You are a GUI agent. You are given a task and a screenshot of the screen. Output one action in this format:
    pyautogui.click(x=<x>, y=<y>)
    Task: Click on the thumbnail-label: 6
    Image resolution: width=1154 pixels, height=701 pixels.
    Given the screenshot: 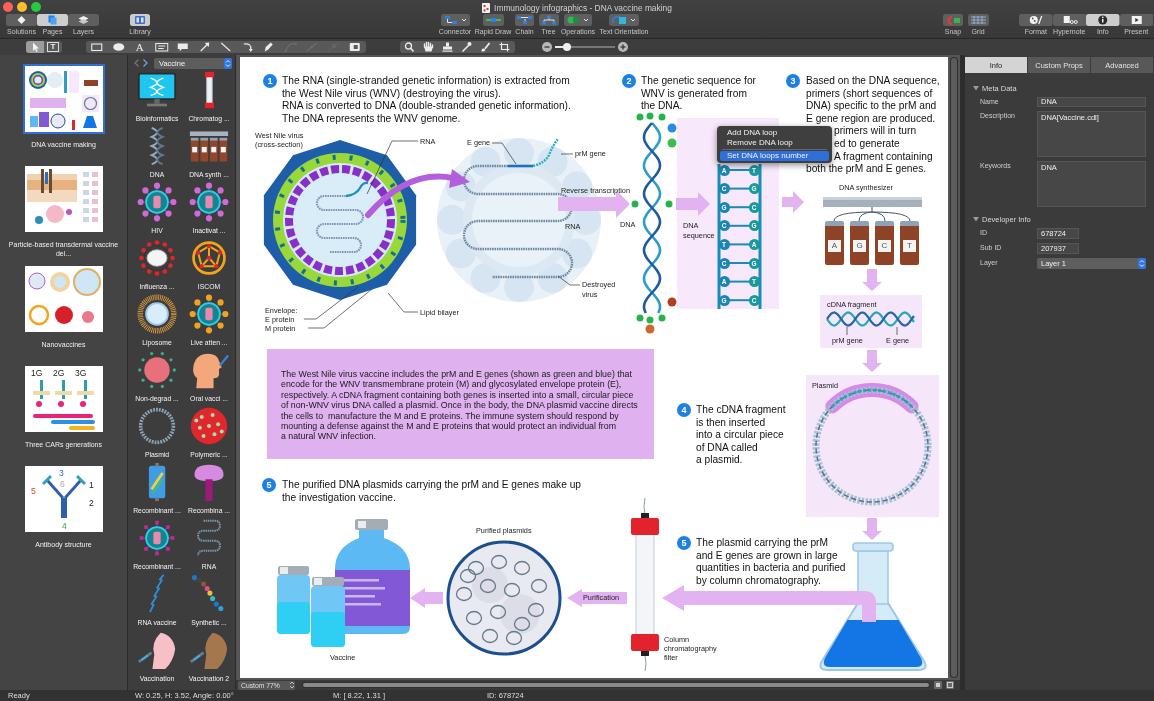 What is the action you would take?
    pyautogui.click(x=62, y=484)
    